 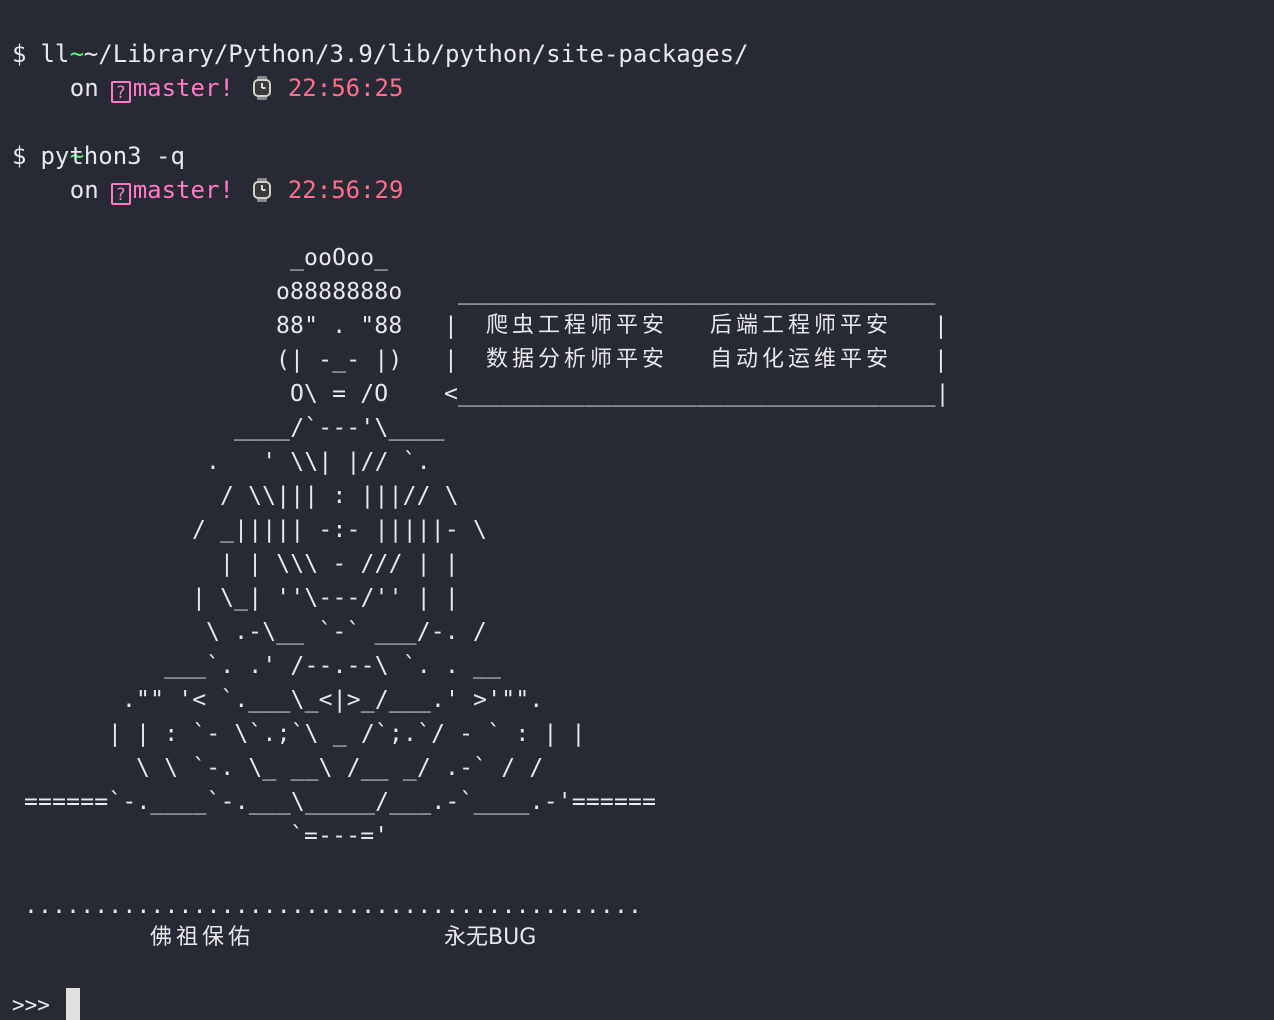 What do you see at coordinates (339, 836) in the screenshot?
I see `ascii-art-line: `=---='` at bounding box center [339, 836].